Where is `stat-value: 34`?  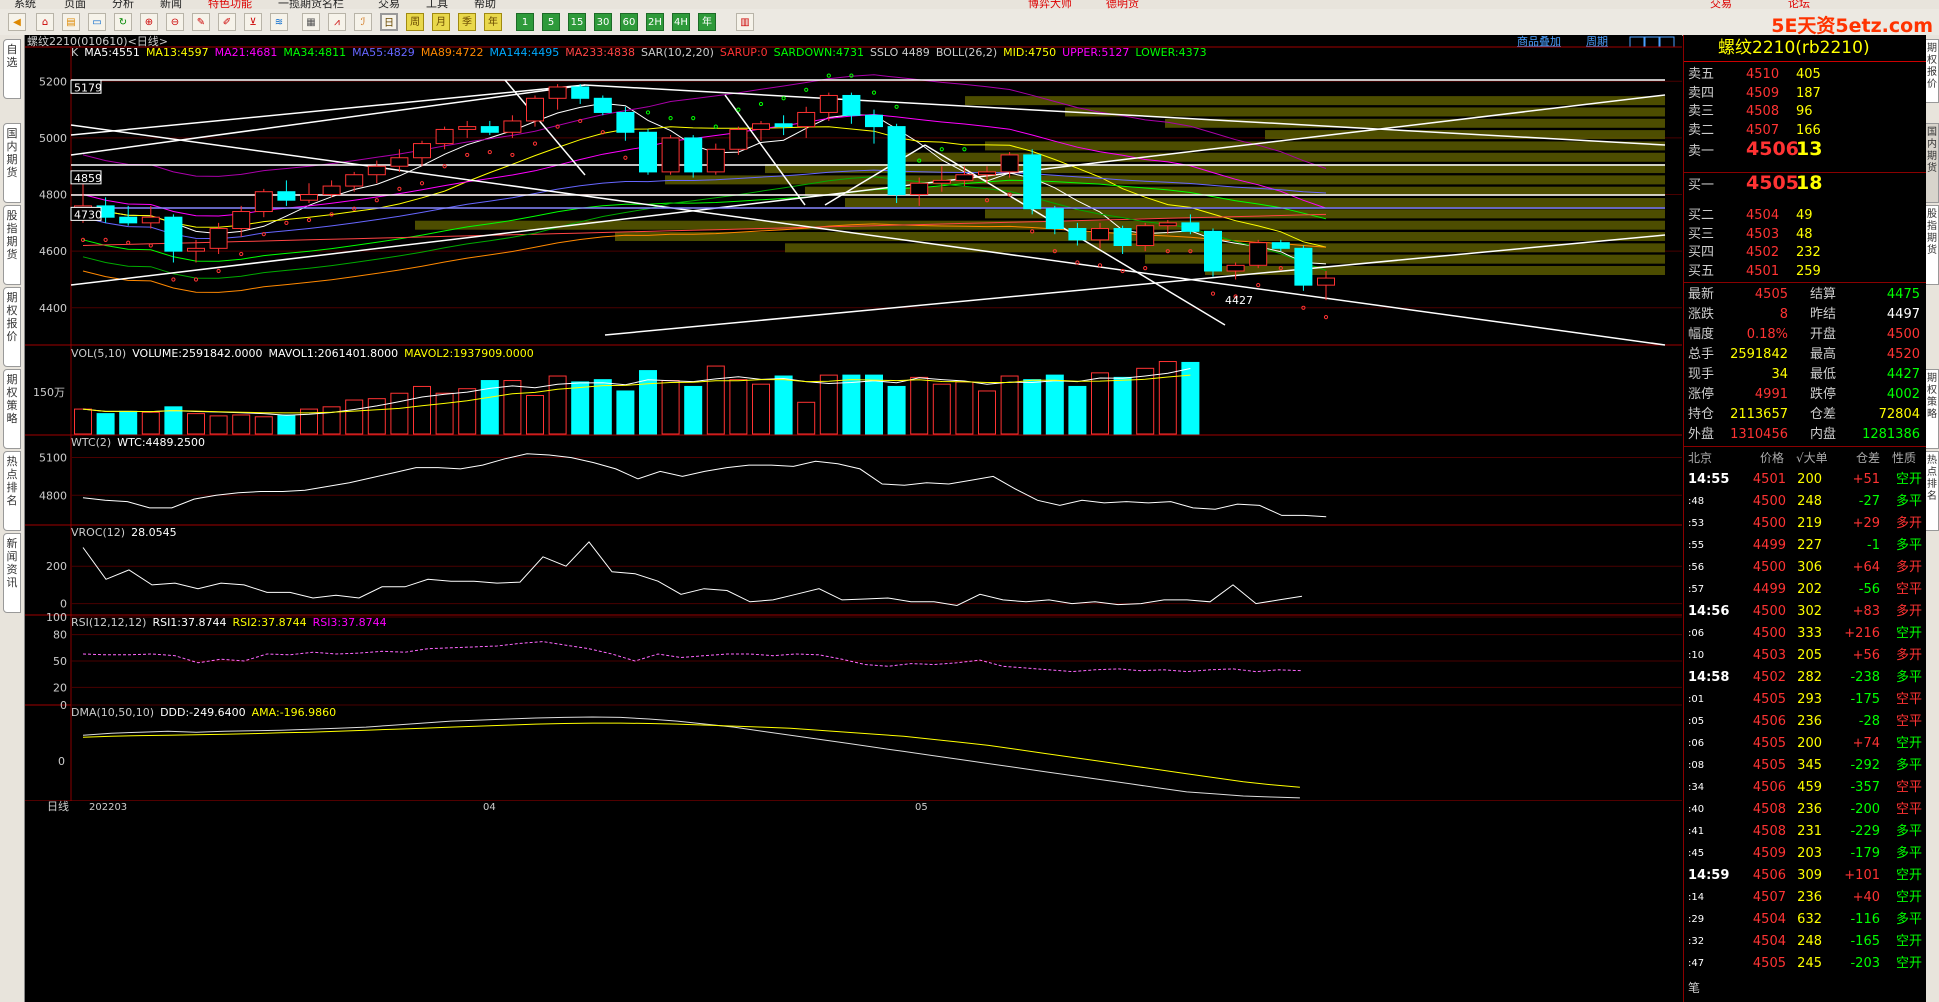 stat-value: 34 is located at coordinates (1779, 374).